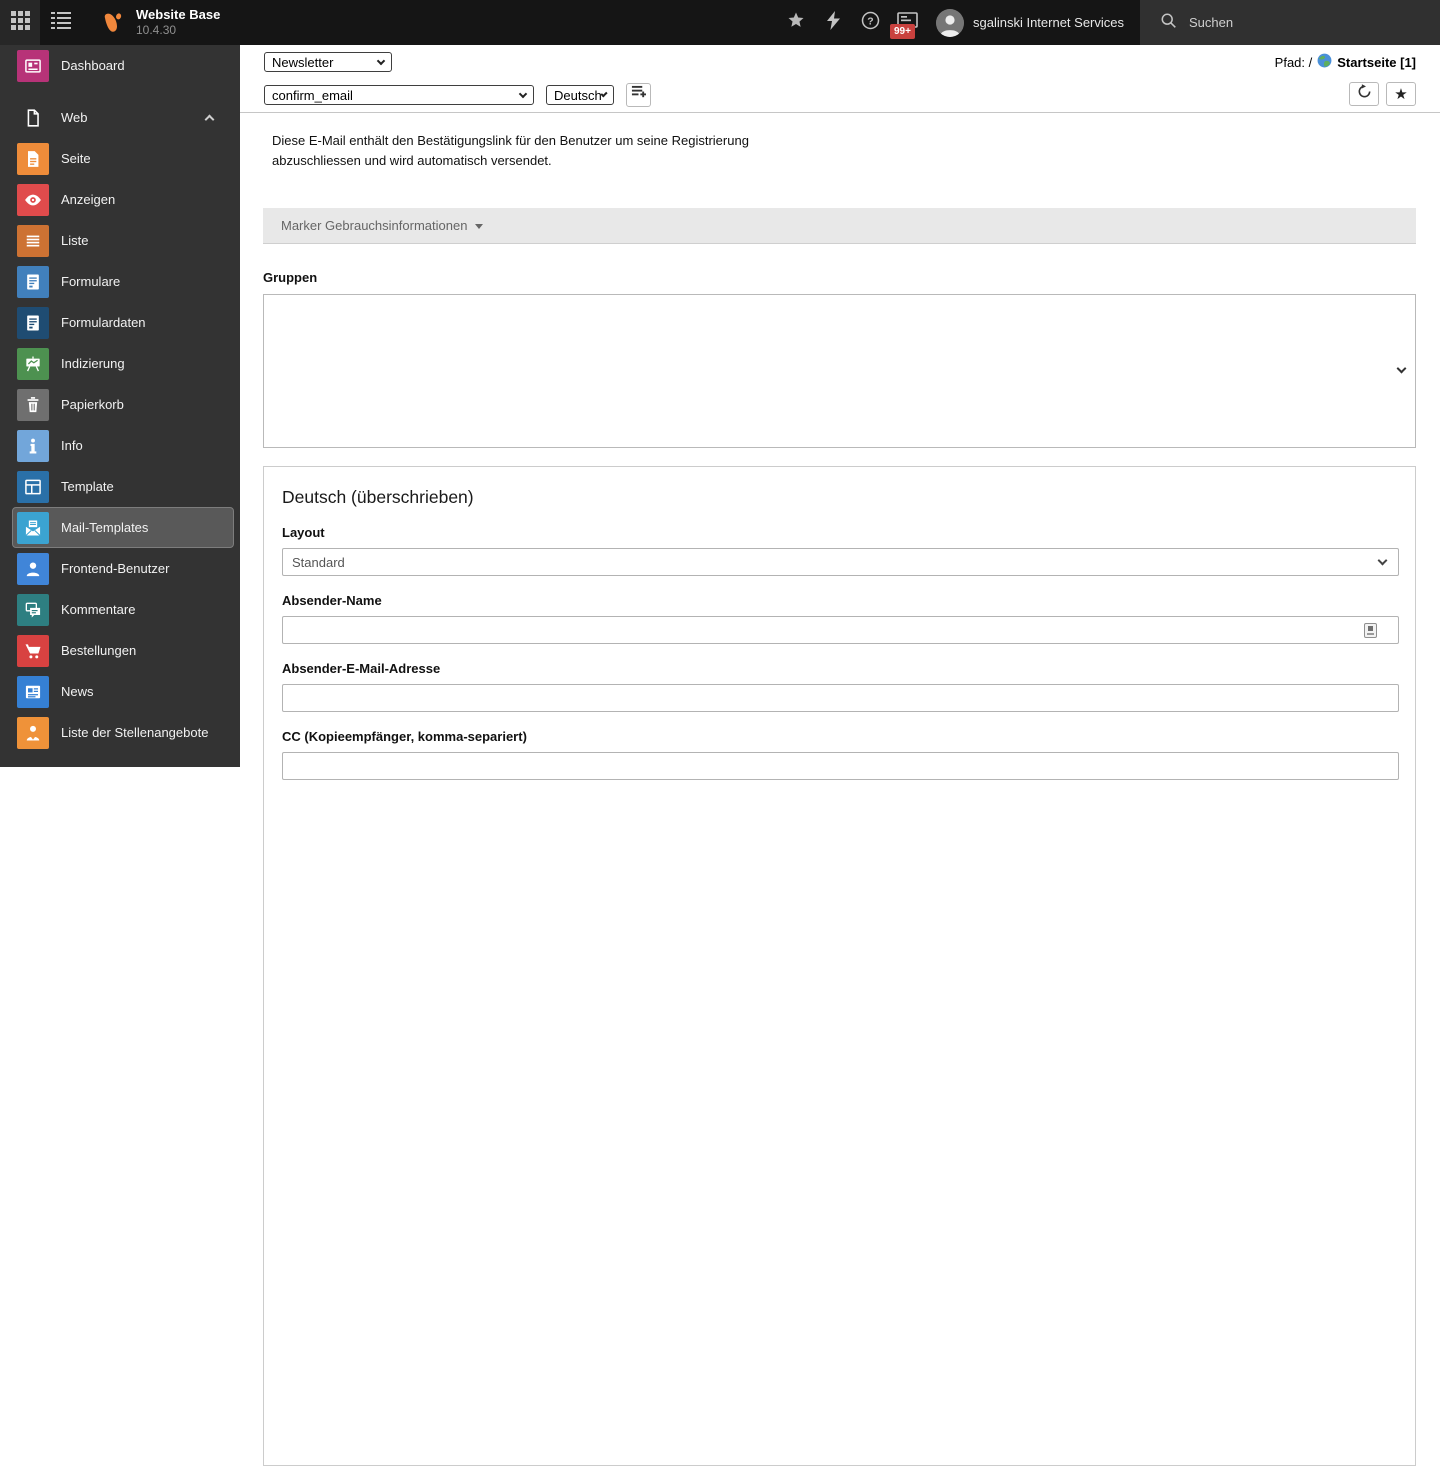  I want to click on system-information-toolbar-button: 99+, so click(907, 22).